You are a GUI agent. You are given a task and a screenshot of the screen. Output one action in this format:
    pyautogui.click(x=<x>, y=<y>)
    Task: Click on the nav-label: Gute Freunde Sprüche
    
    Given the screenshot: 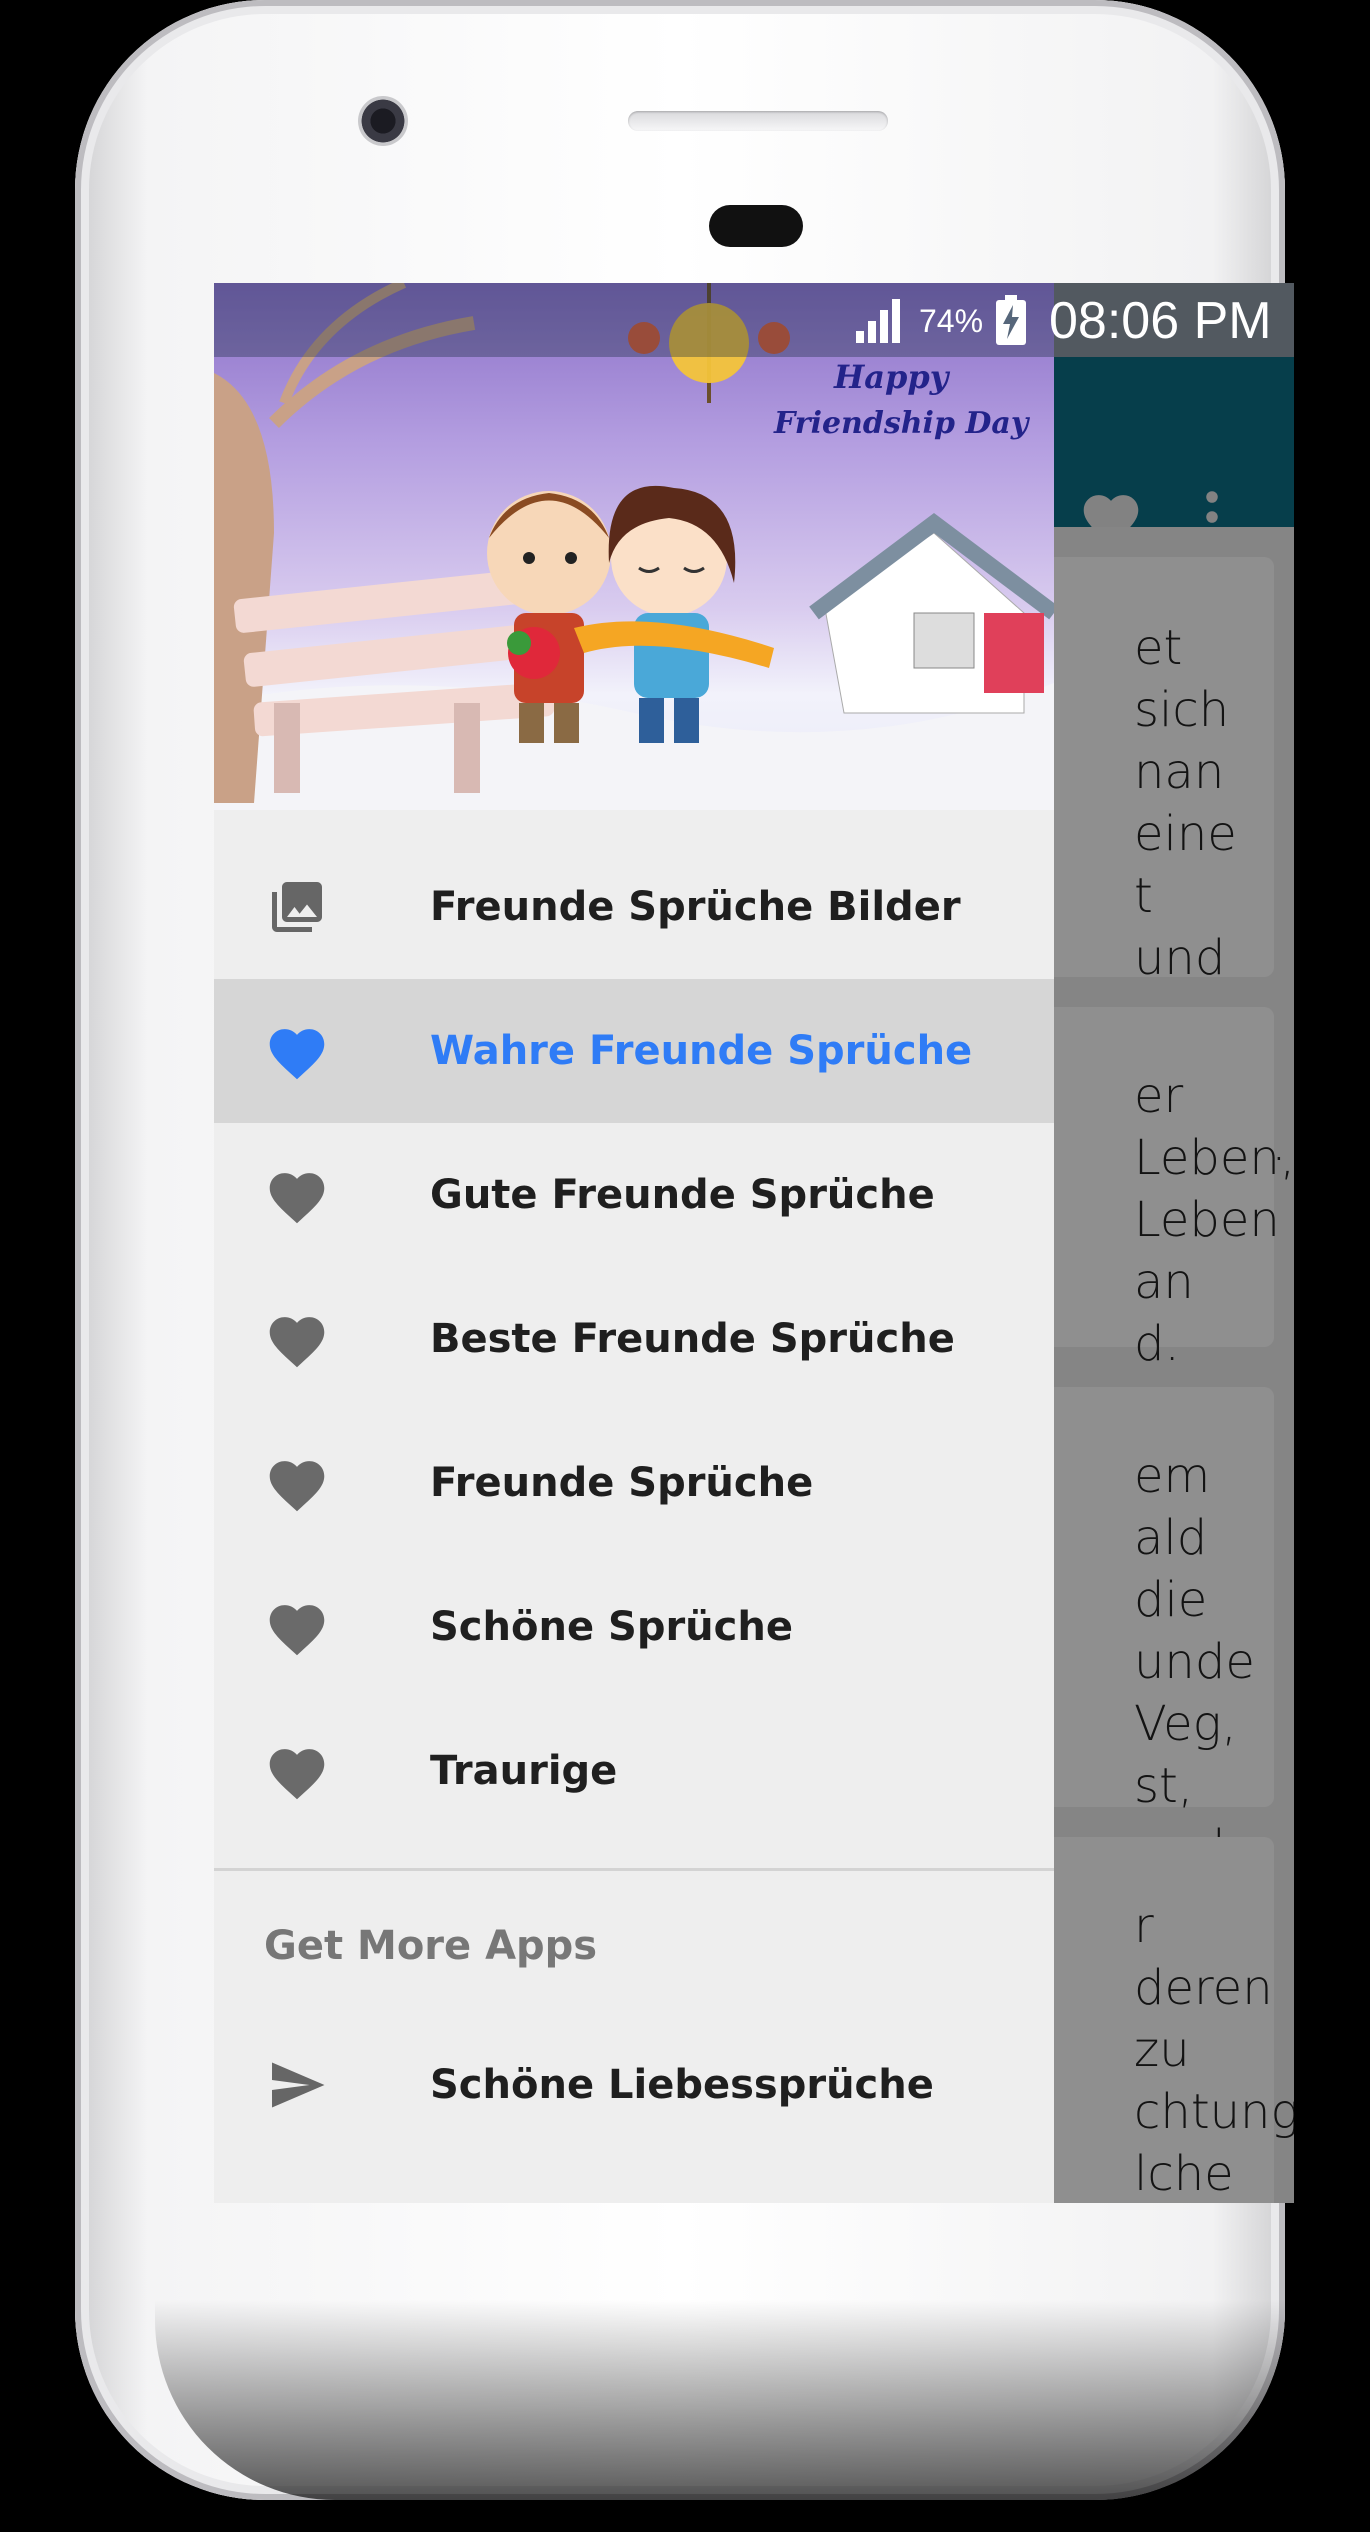 What is the action you would take?
    pyautogui.click(x=682, y=1195)
    